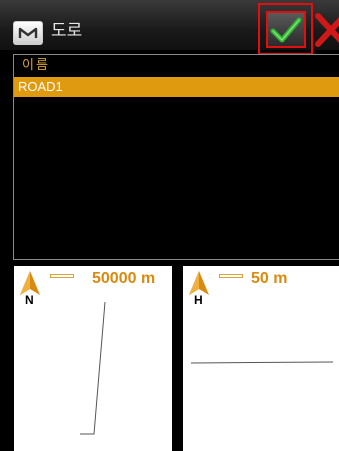  Describe the element at coordinates (169, 27) in the screenshot. I see `title-bar: 도로` at that location.